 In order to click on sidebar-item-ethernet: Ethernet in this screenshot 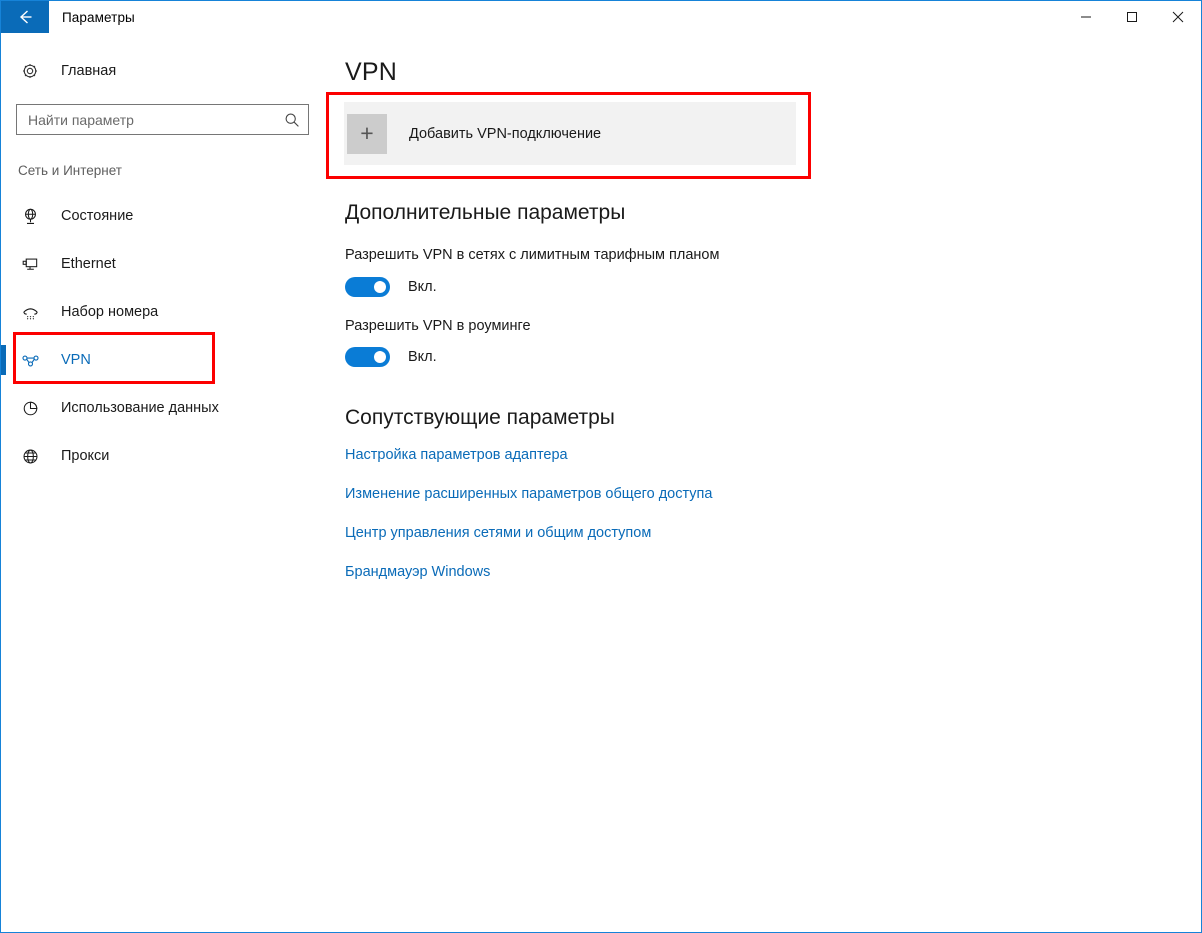, I will do `click(164, 264)`.